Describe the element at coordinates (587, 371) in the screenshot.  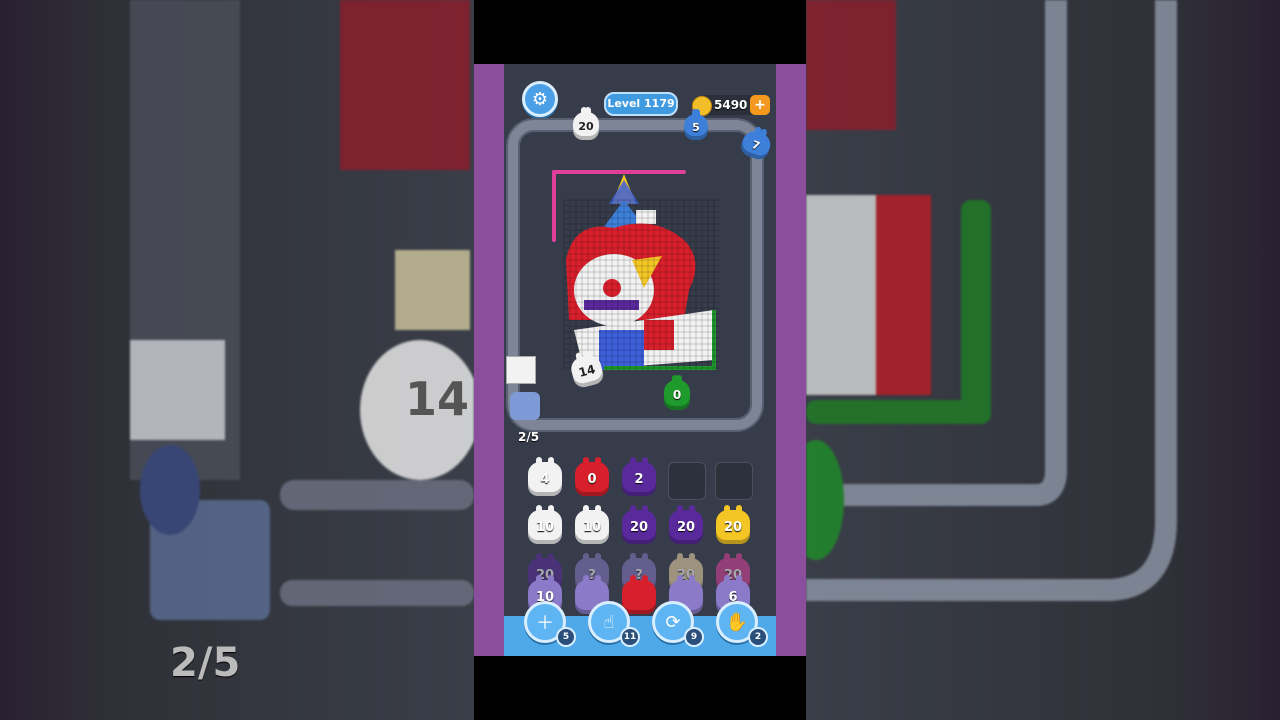
I see `shooter-count: 14` at that location.